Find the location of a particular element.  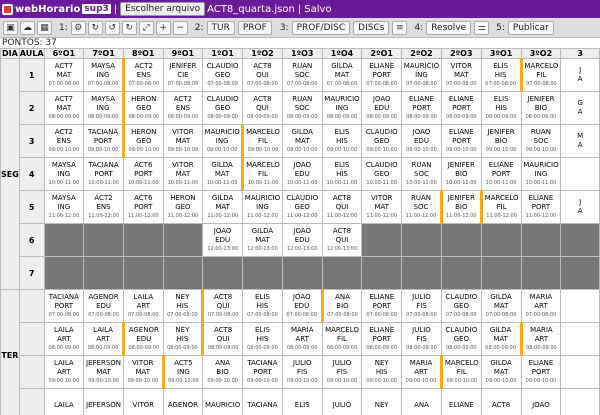

schedule-cell: JOAO EDU 08:00-09:00 is located at coordinates (382, 108).